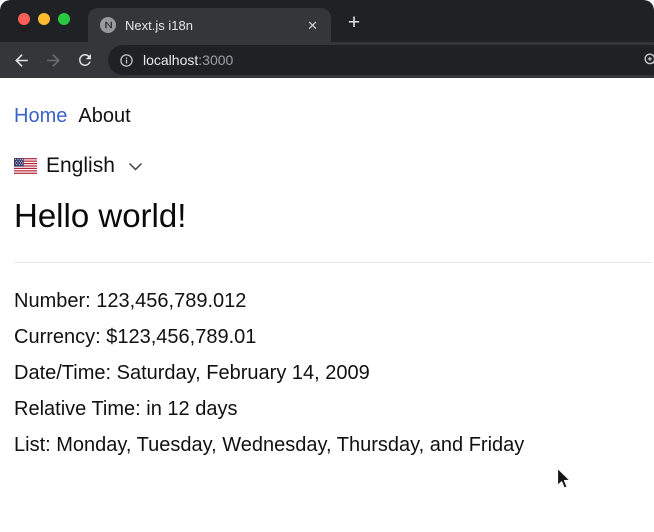 The image size is (654, 532). What do you see at coordinates (108, 25) in the screenshot?
I see `nextjs-favicon-icon` at bounding box center [108, 25].